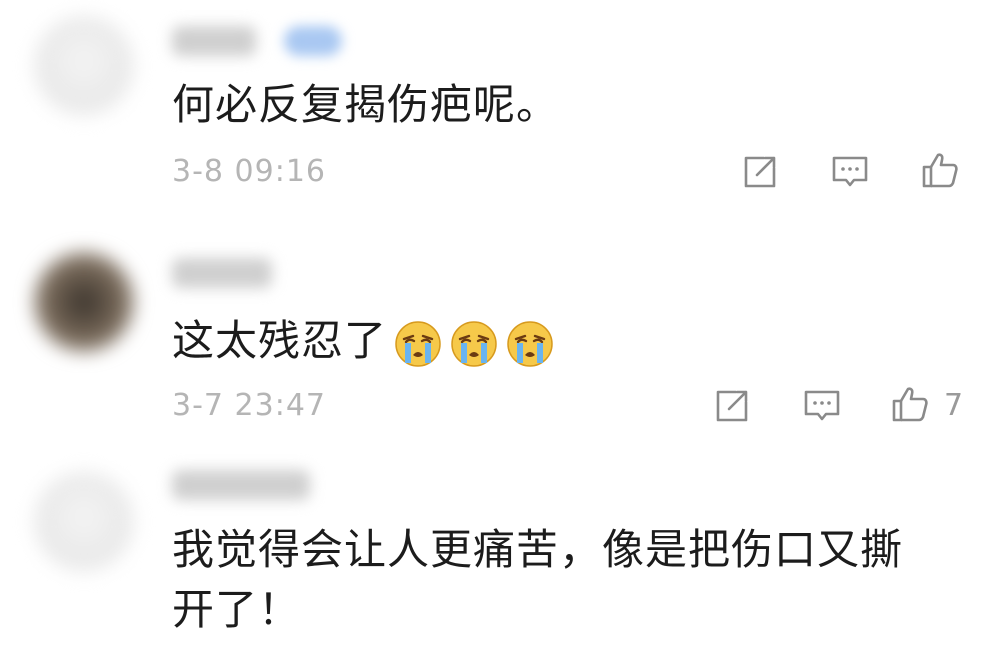 The image size is (1000, 646). I want to click on like-count: 7, so click(954, 405).